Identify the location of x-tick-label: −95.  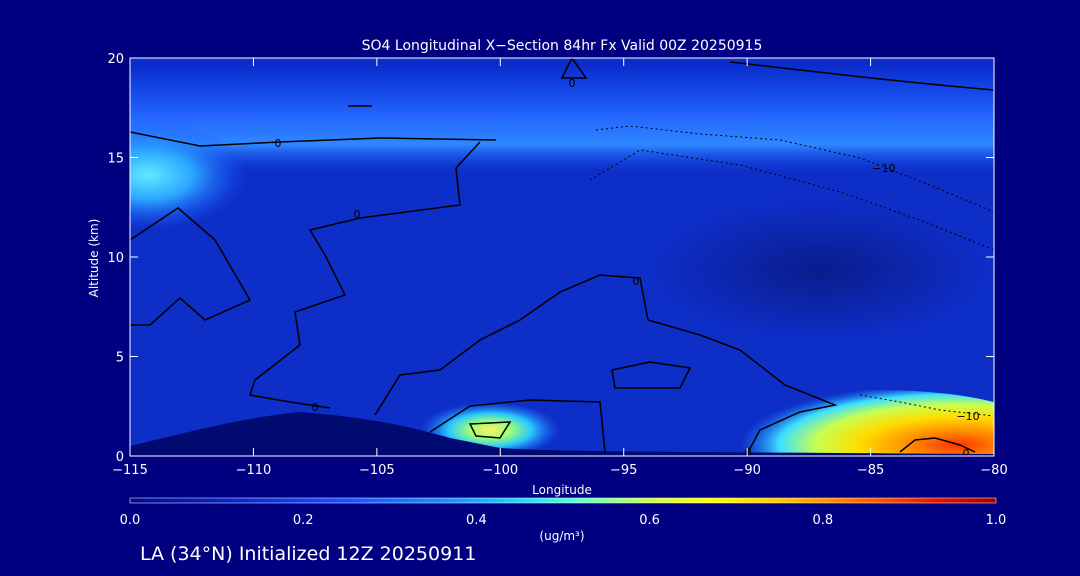
(623, 470).